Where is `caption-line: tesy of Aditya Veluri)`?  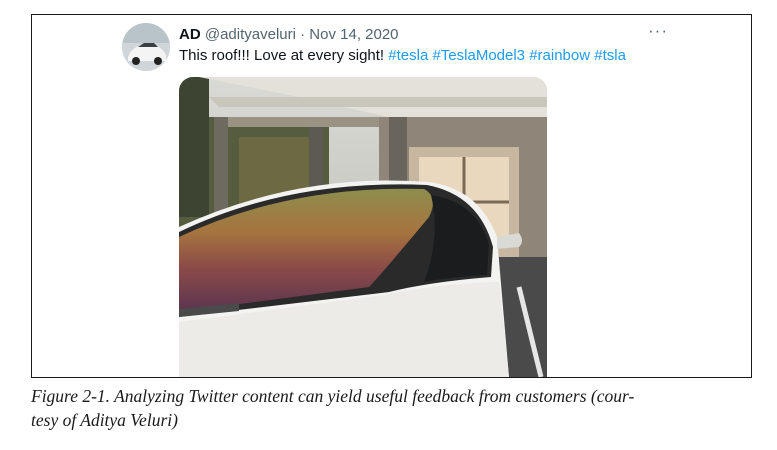 caption-line: tesy of Aditya Veluri) is located at coordinates (104, 420).